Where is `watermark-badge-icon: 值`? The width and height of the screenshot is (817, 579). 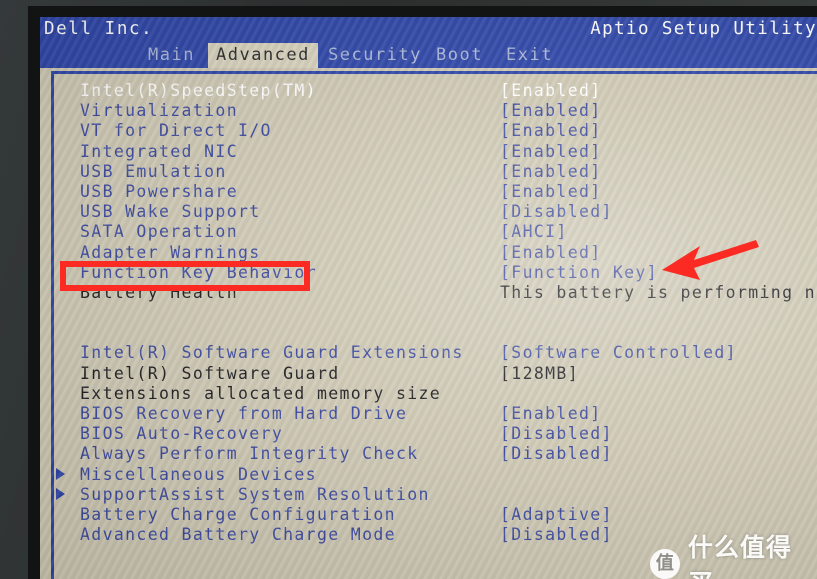 watermark-badge-icon: 值 is located at coordinates (665, 564).